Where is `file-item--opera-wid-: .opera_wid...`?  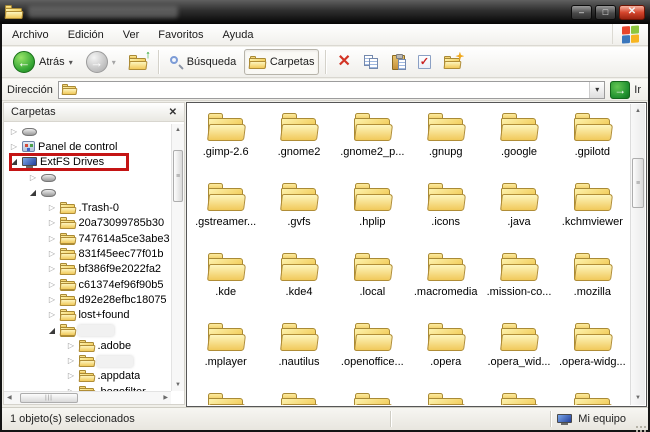 file-item--opera-wid-: .opera_wid... is located at coordinates (518, 350).